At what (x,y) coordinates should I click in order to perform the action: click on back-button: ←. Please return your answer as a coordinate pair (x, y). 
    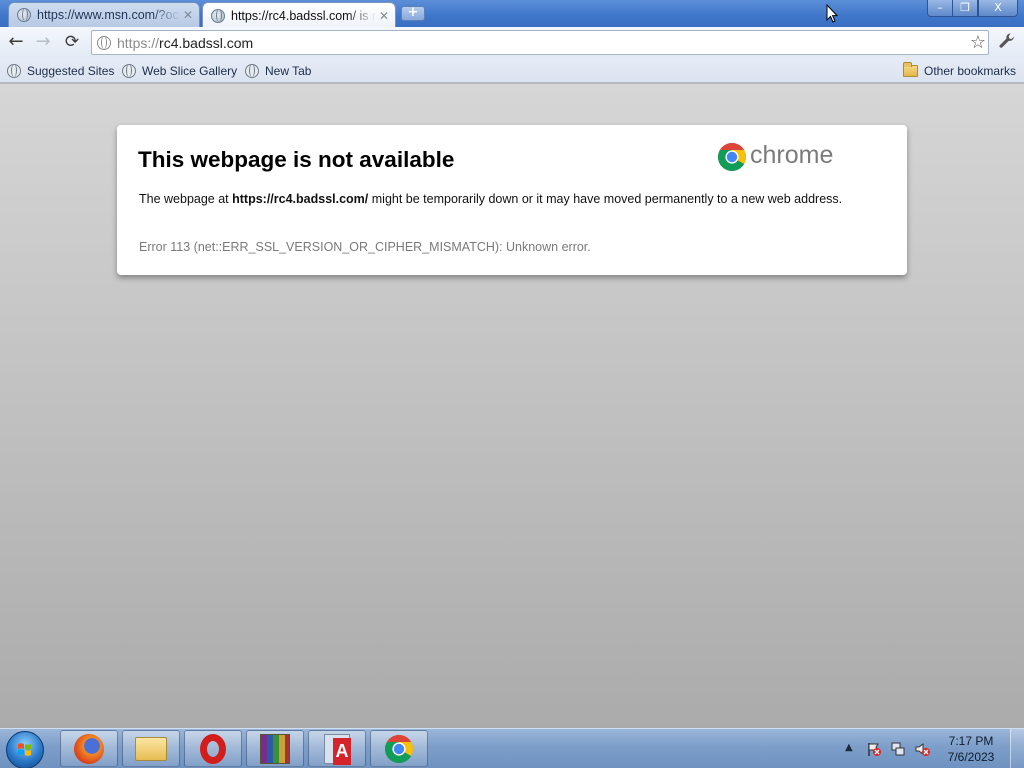
    Looking at the image, I should click on (16, 42).